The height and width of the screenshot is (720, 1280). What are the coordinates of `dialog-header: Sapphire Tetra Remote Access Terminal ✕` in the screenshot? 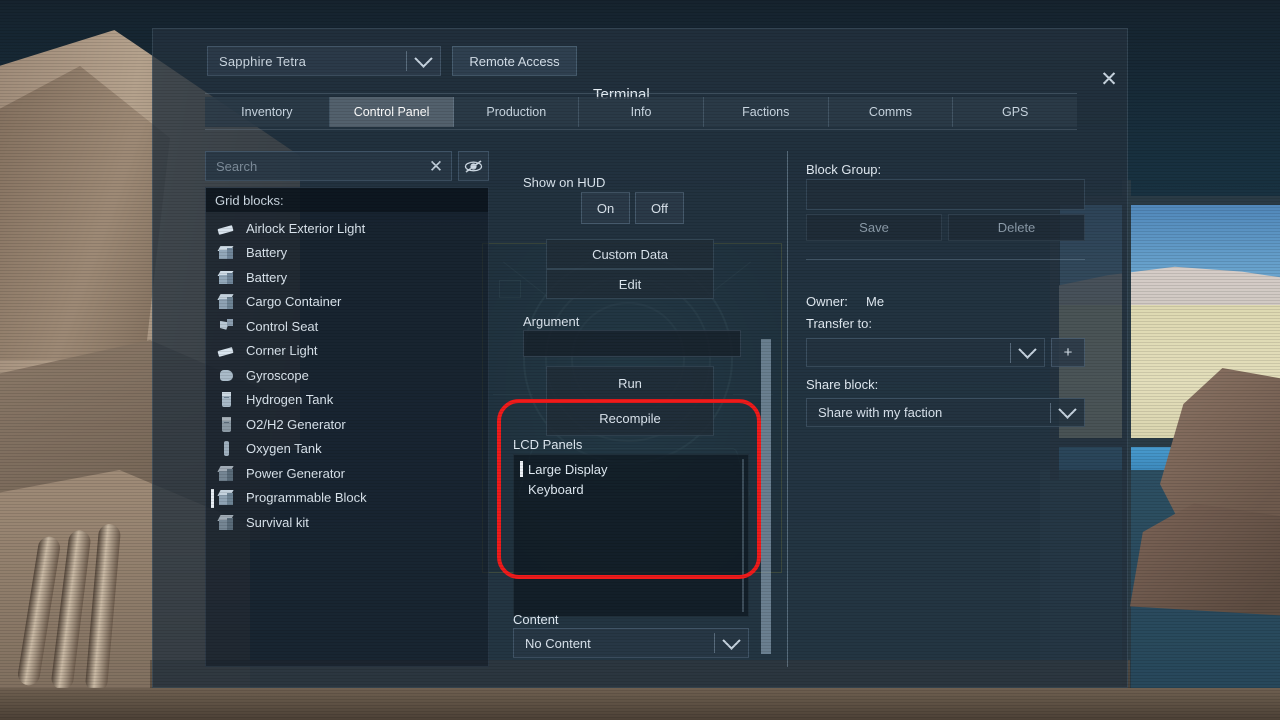 It's located at (640, 66).